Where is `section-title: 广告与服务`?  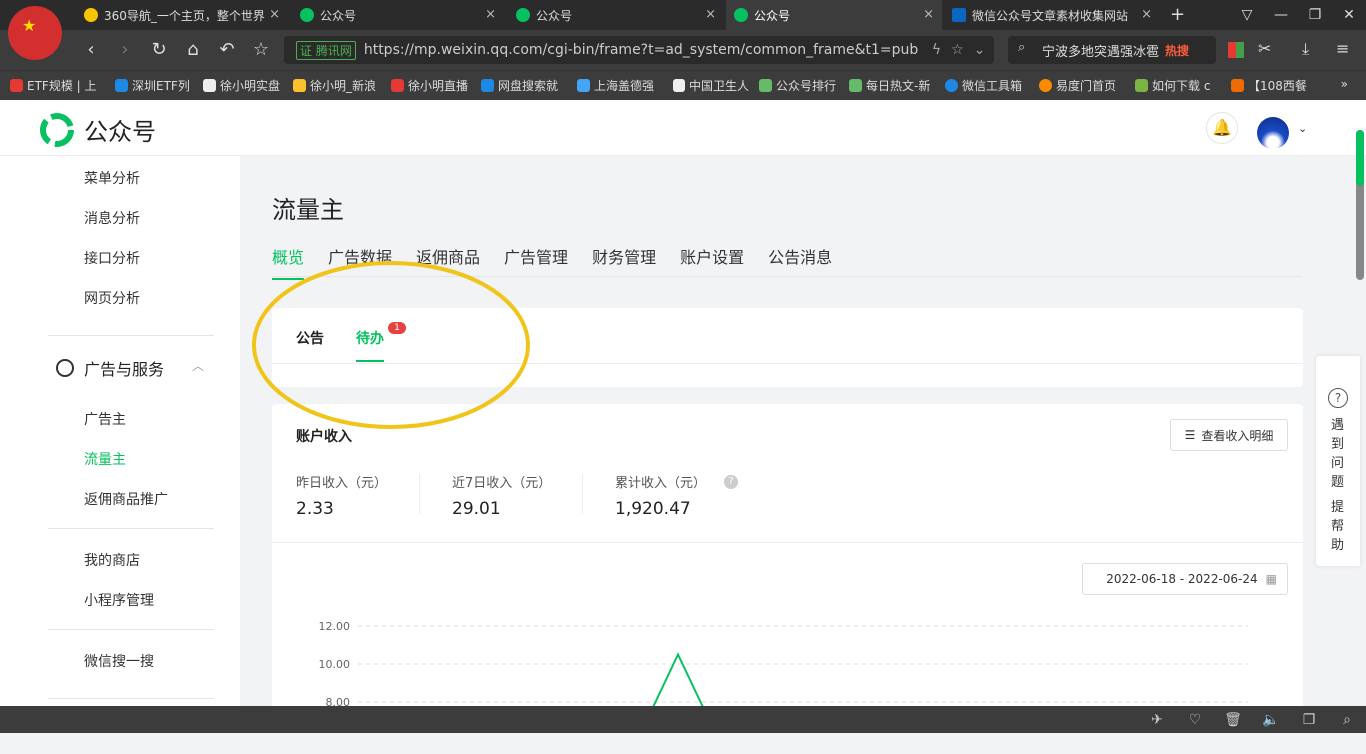
section-title: 广告与服务 is located at coordinates (124, 369).